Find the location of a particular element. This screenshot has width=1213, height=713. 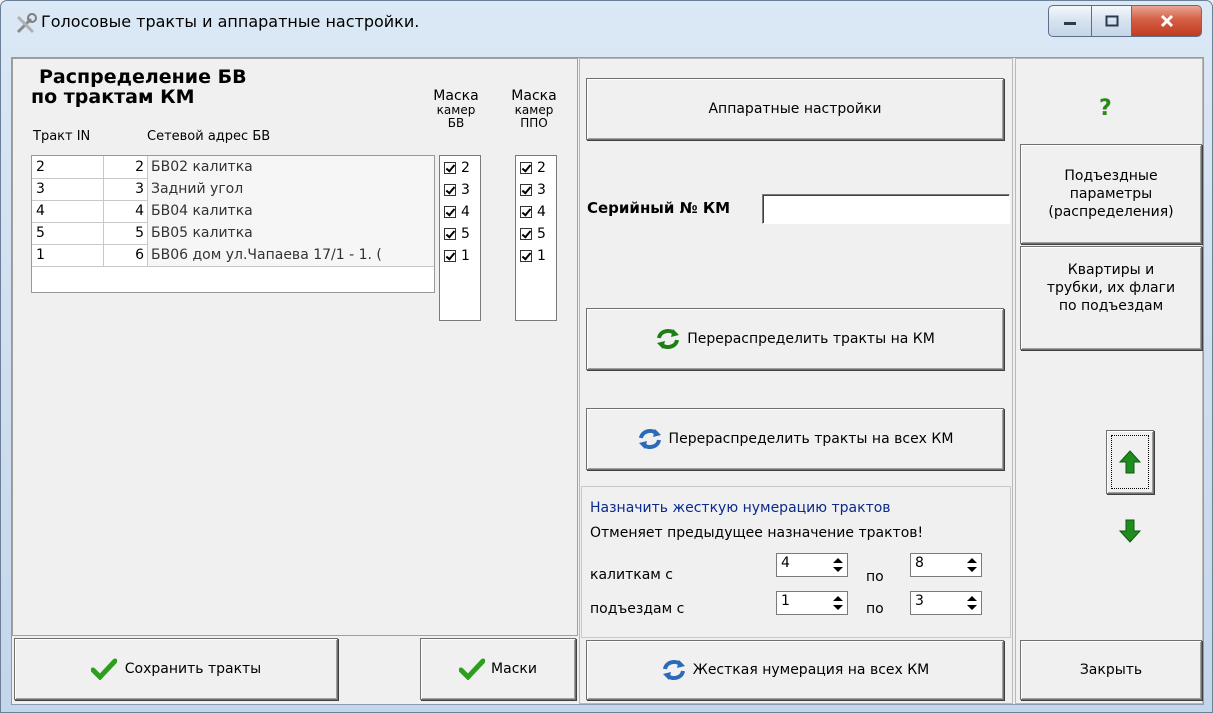

table-row: 2 2 БВ02 калитка is located at coordinates (233, 167).